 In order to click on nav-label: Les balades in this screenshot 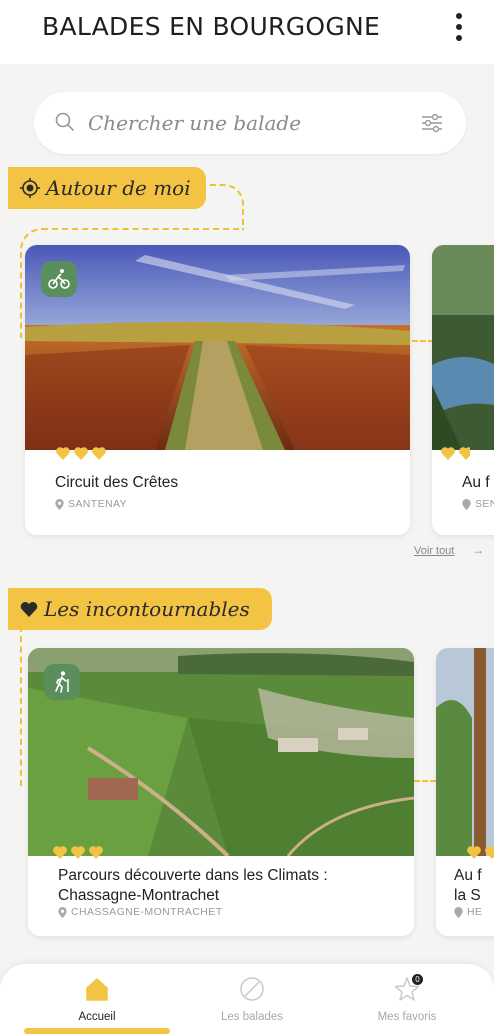, I will do `click(252, 1017)`.